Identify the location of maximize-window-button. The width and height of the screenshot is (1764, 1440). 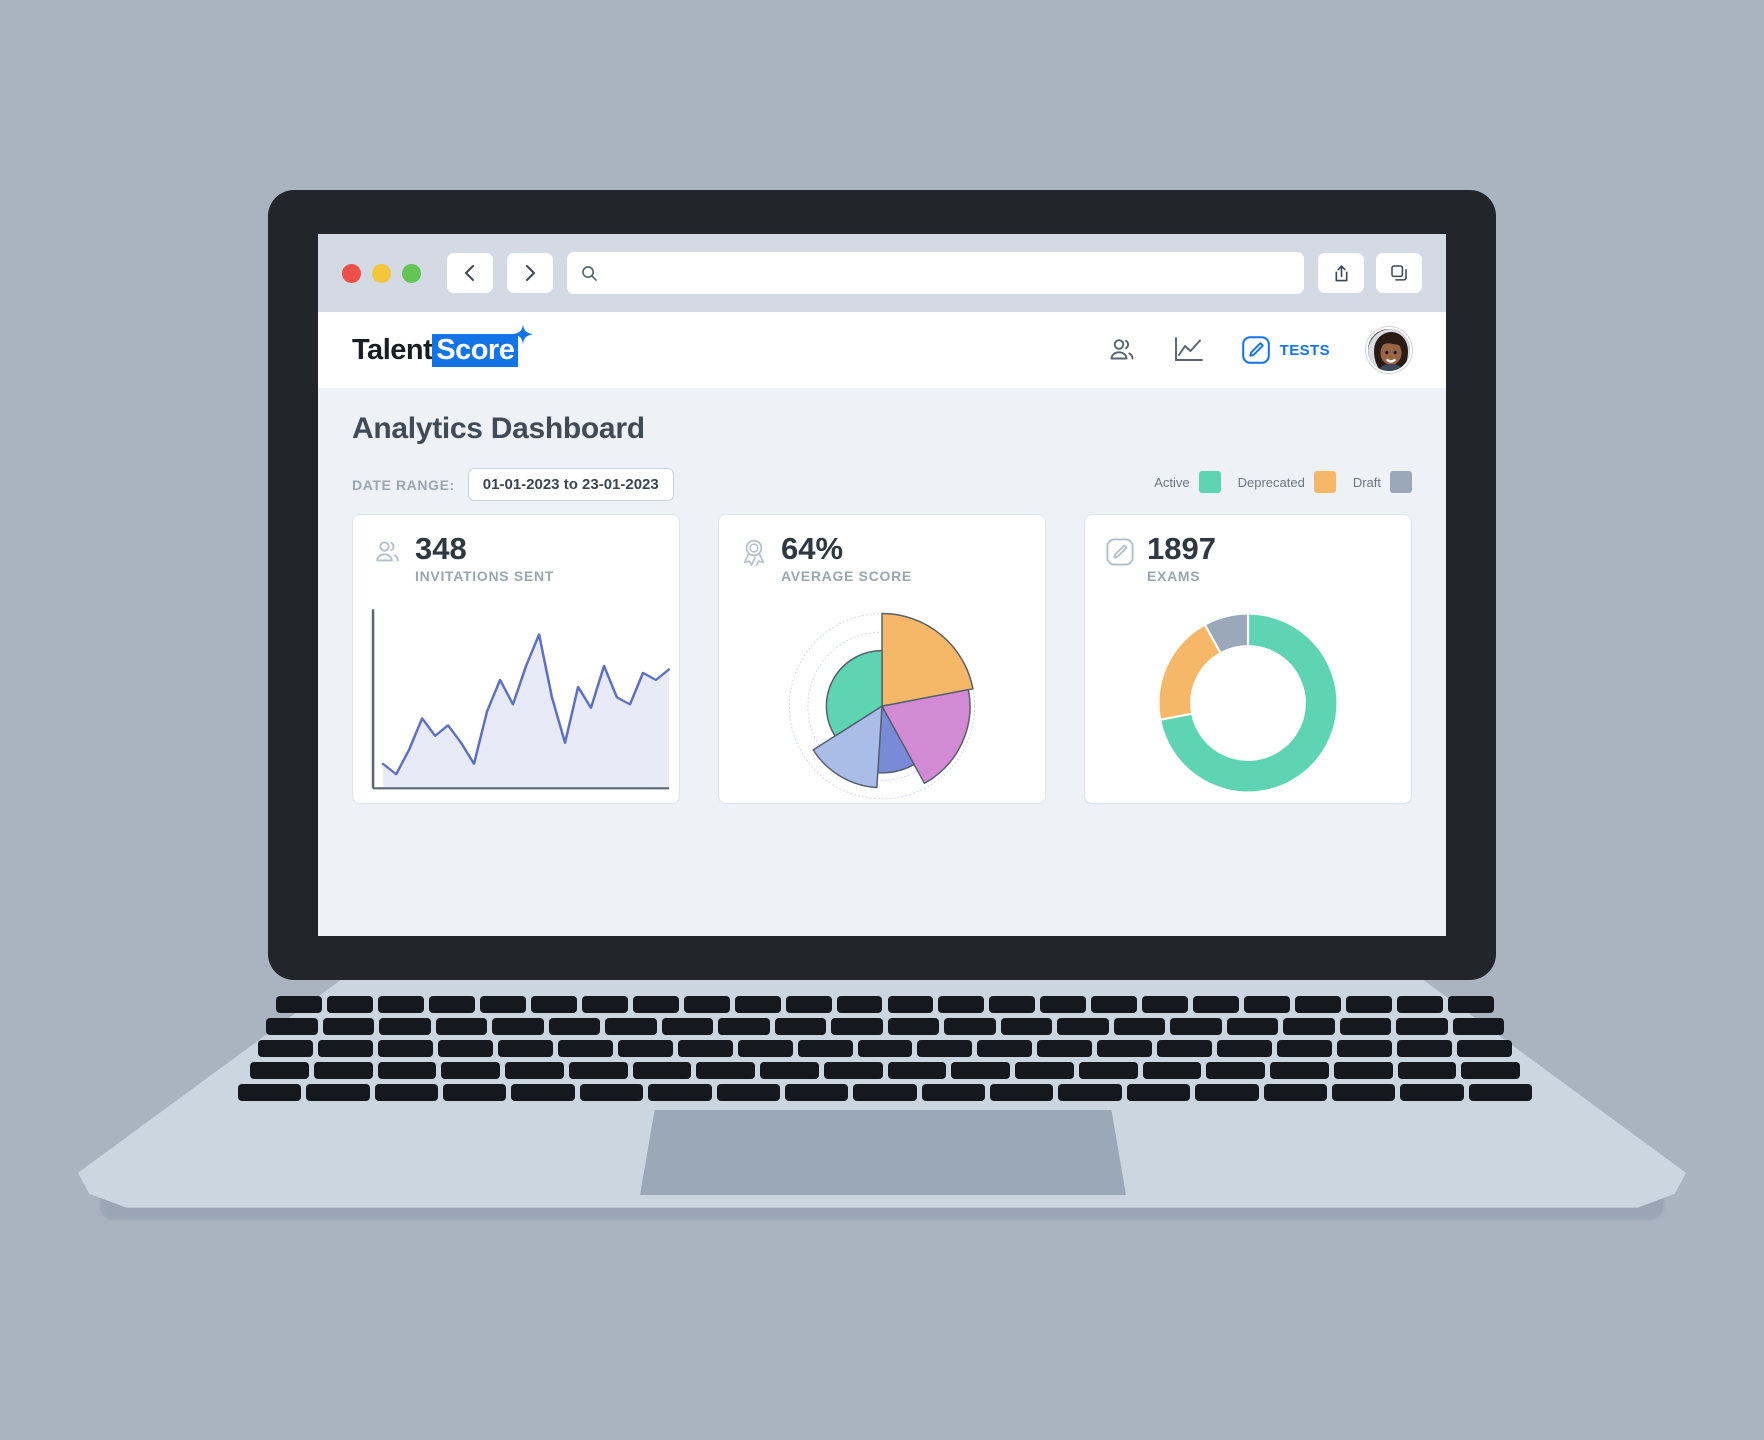
(411, 273).